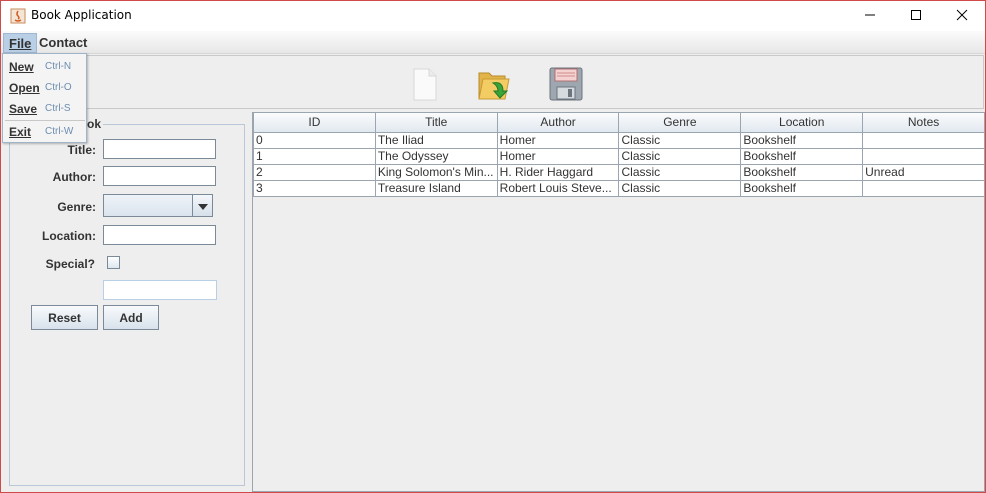 This screenshot has width=986, height=493. I want to click on menu-item-exit-shortcut: Ctrl-W, so click(59, 131).